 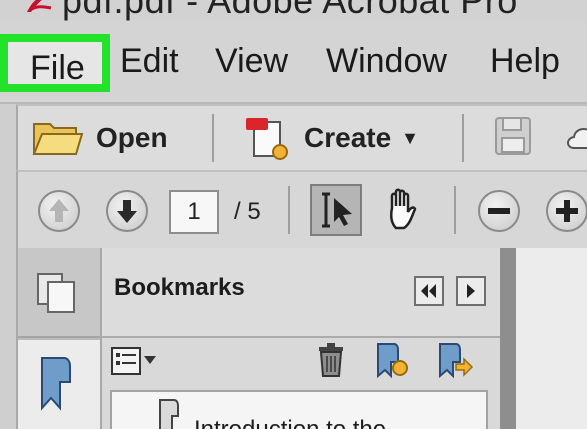 I want to click on collapse-panel-button, so click(x=429, y=291).